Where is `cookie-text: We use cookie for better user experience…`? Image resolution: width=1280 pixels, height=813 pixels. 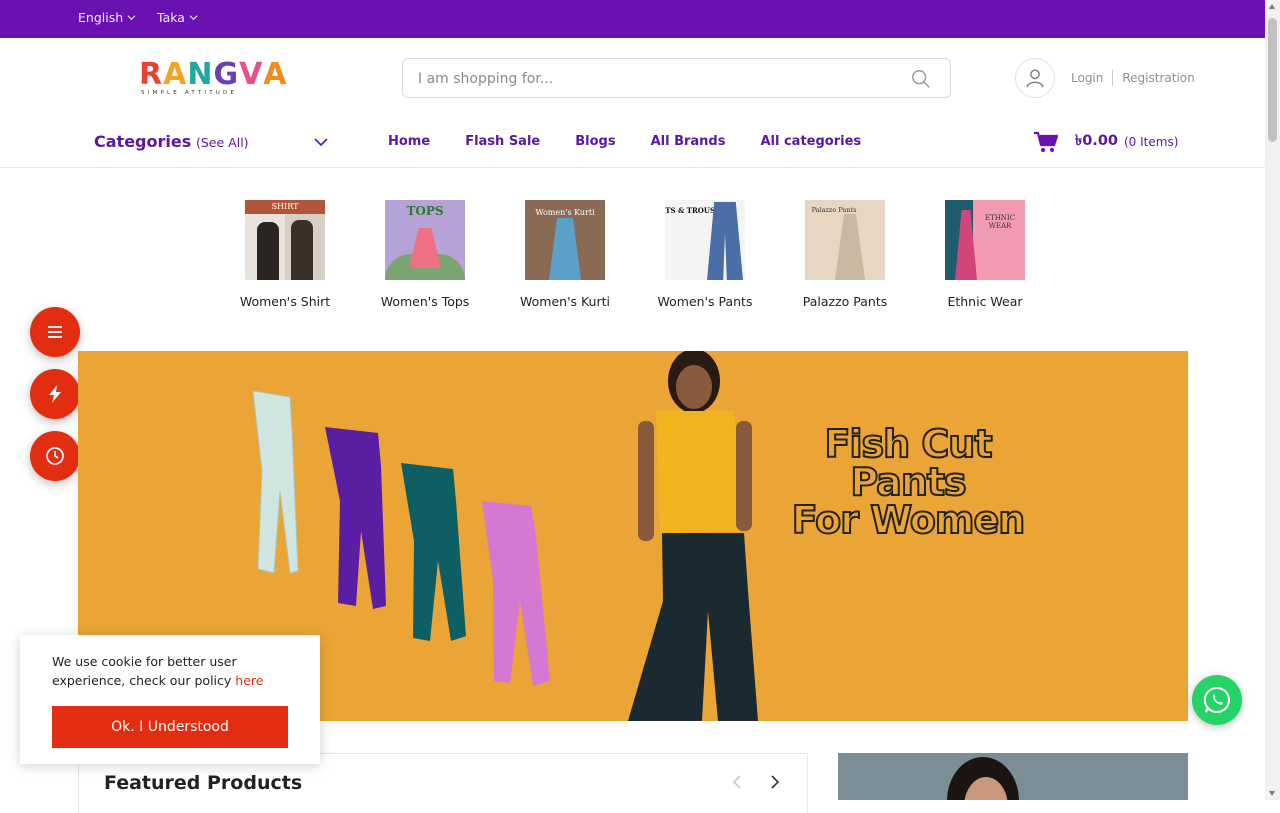 cookie-text: We use cookie for better user experience… is located at coordinates (172, 671).